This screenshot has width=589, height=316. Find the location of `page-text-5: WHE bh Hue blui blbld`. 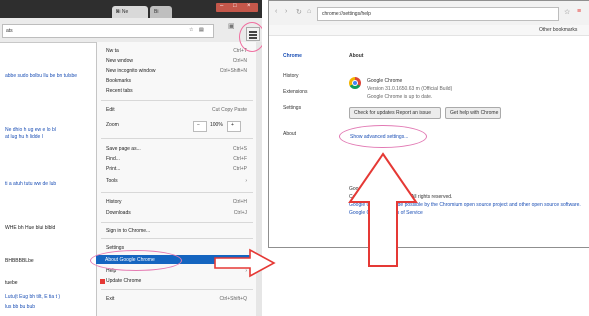

page-text-5: WHE bh Hue blui blbld is located at coordinates (30, 228).